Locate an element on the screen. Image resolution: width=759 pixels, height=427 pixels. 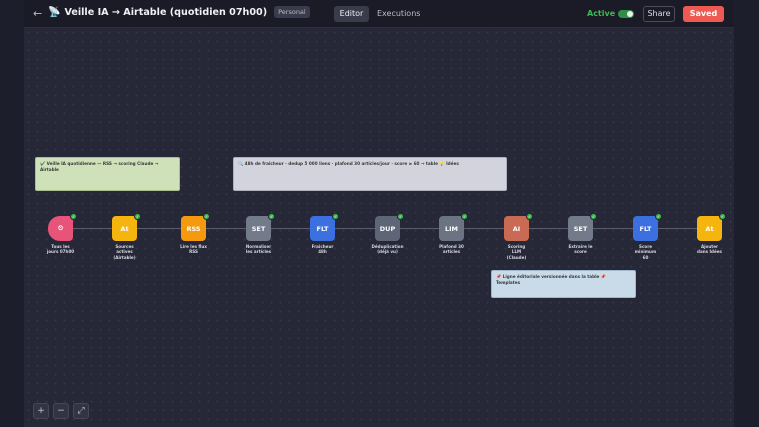
node-label-line: (Claude) is located at coordinates (516, 257).